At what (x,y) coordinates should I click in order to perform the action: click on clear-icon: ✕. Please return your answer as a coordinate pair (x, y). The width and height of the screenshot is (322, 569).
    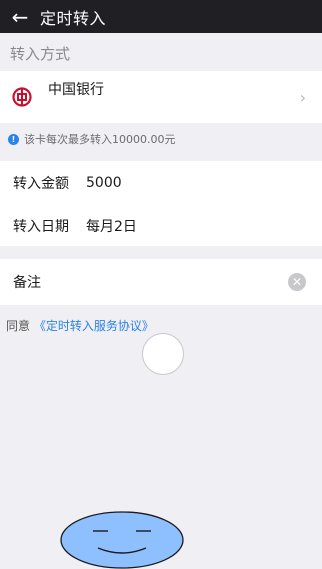
    Looking at the image, I should click on (297, 282).